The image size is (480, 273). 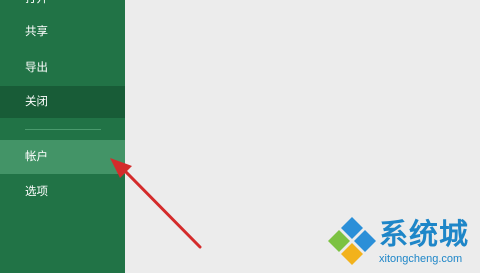 What do you see at coordinates (36, 156) in the screenshot?
I see `menu-item-label: 帐户` at bounding box center [36, 156].